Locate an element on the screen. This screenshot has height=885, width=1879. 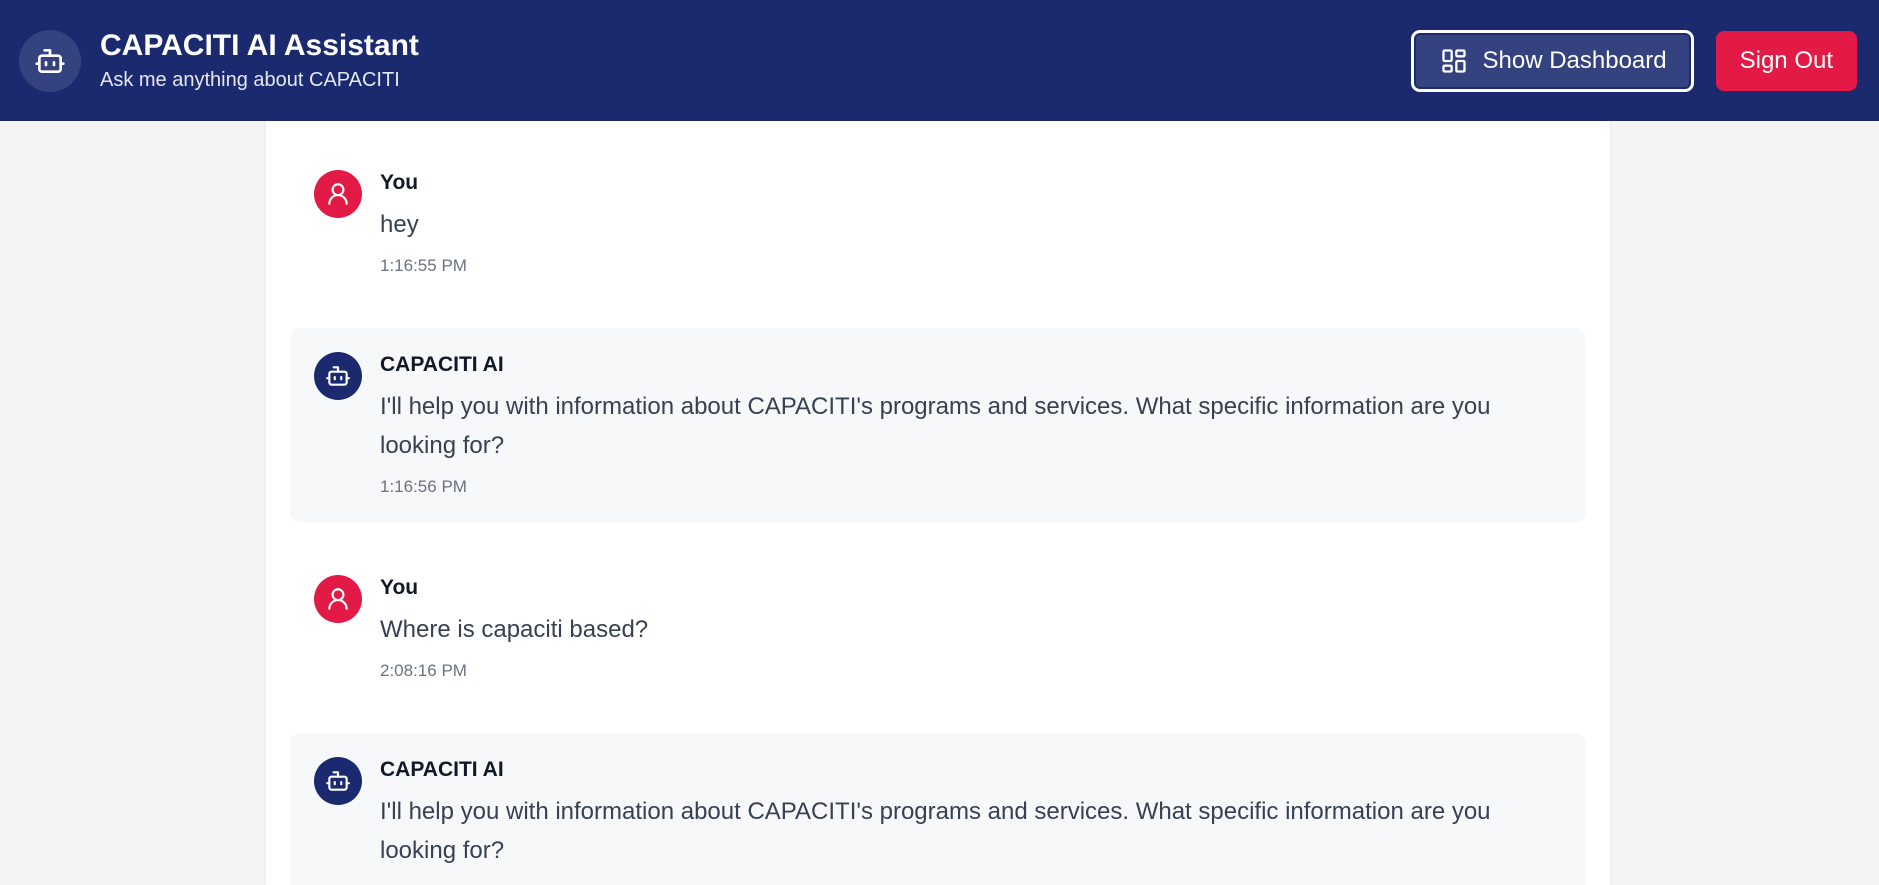
show-dashboard-button: Show Dashboard is located at coordinates (1552, 60).